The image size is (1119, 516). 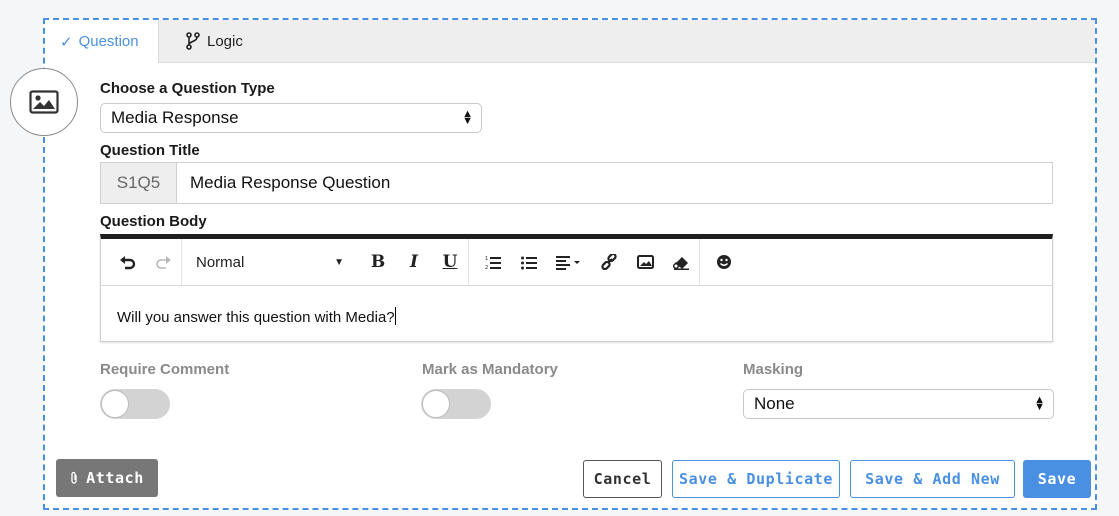 I want to click on editor-toolbar: Normal ▼ B I U 12, so click(x=576, y=262).